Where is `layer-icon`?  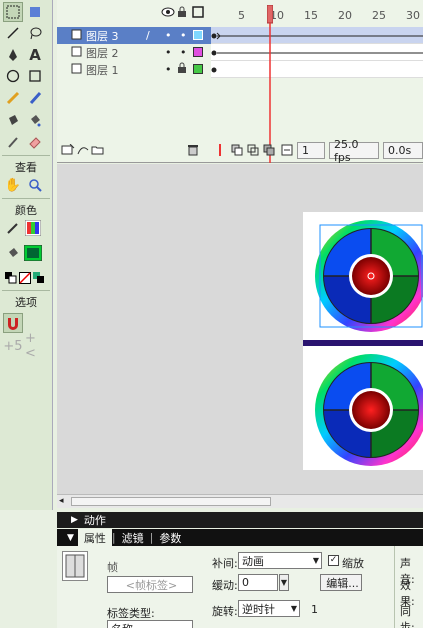
layer-icon is located at coordinates (76, 70).